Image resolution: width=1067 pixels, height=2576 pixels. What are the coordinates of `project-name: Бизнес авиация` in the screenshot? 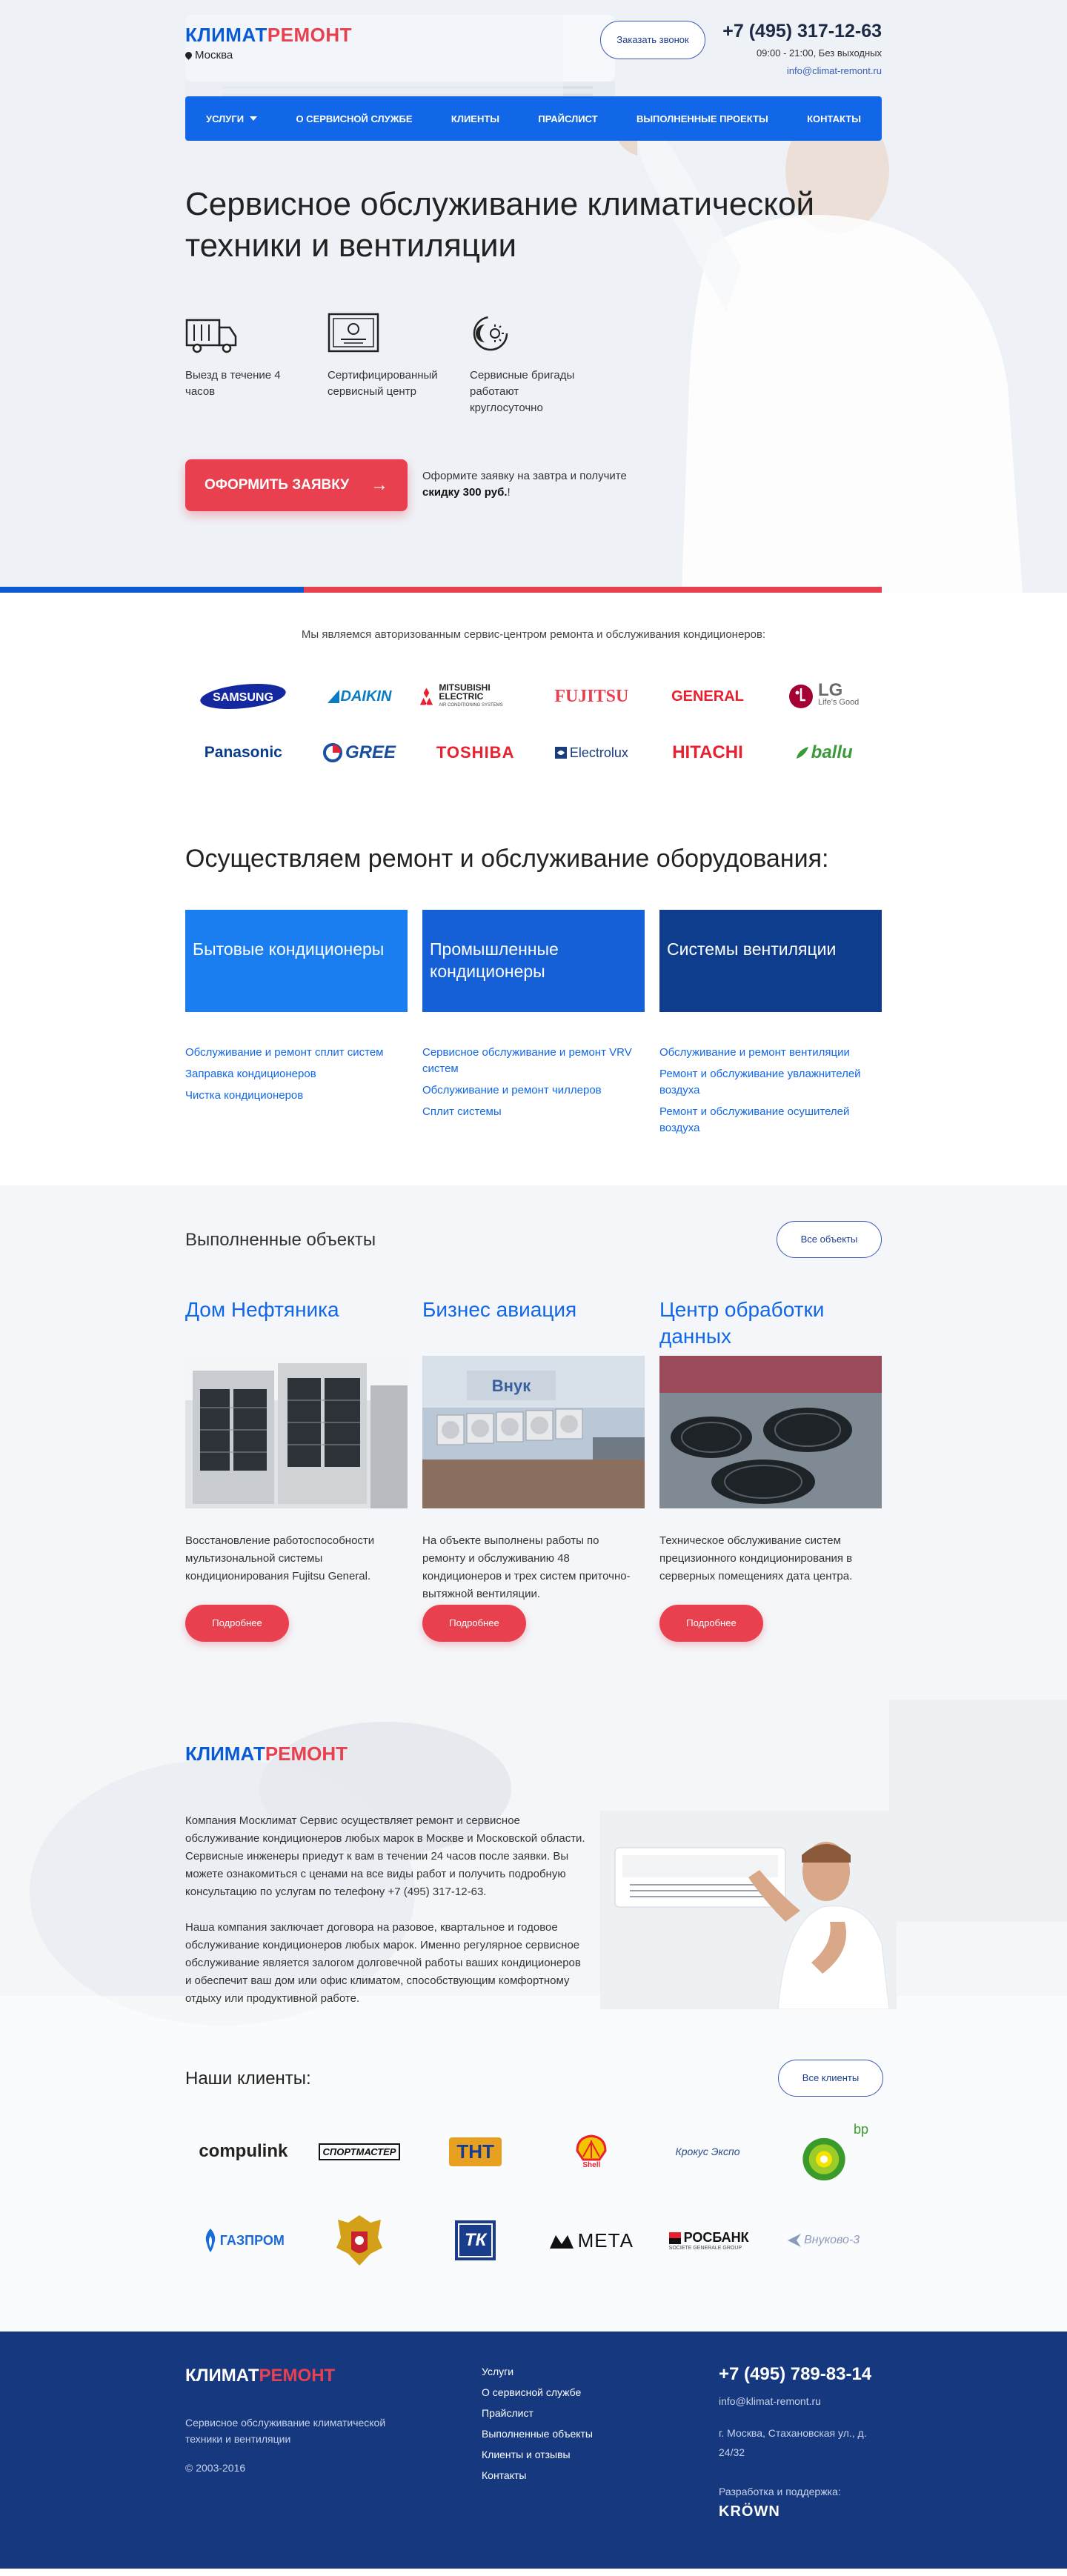 It's located at (533, 1326).